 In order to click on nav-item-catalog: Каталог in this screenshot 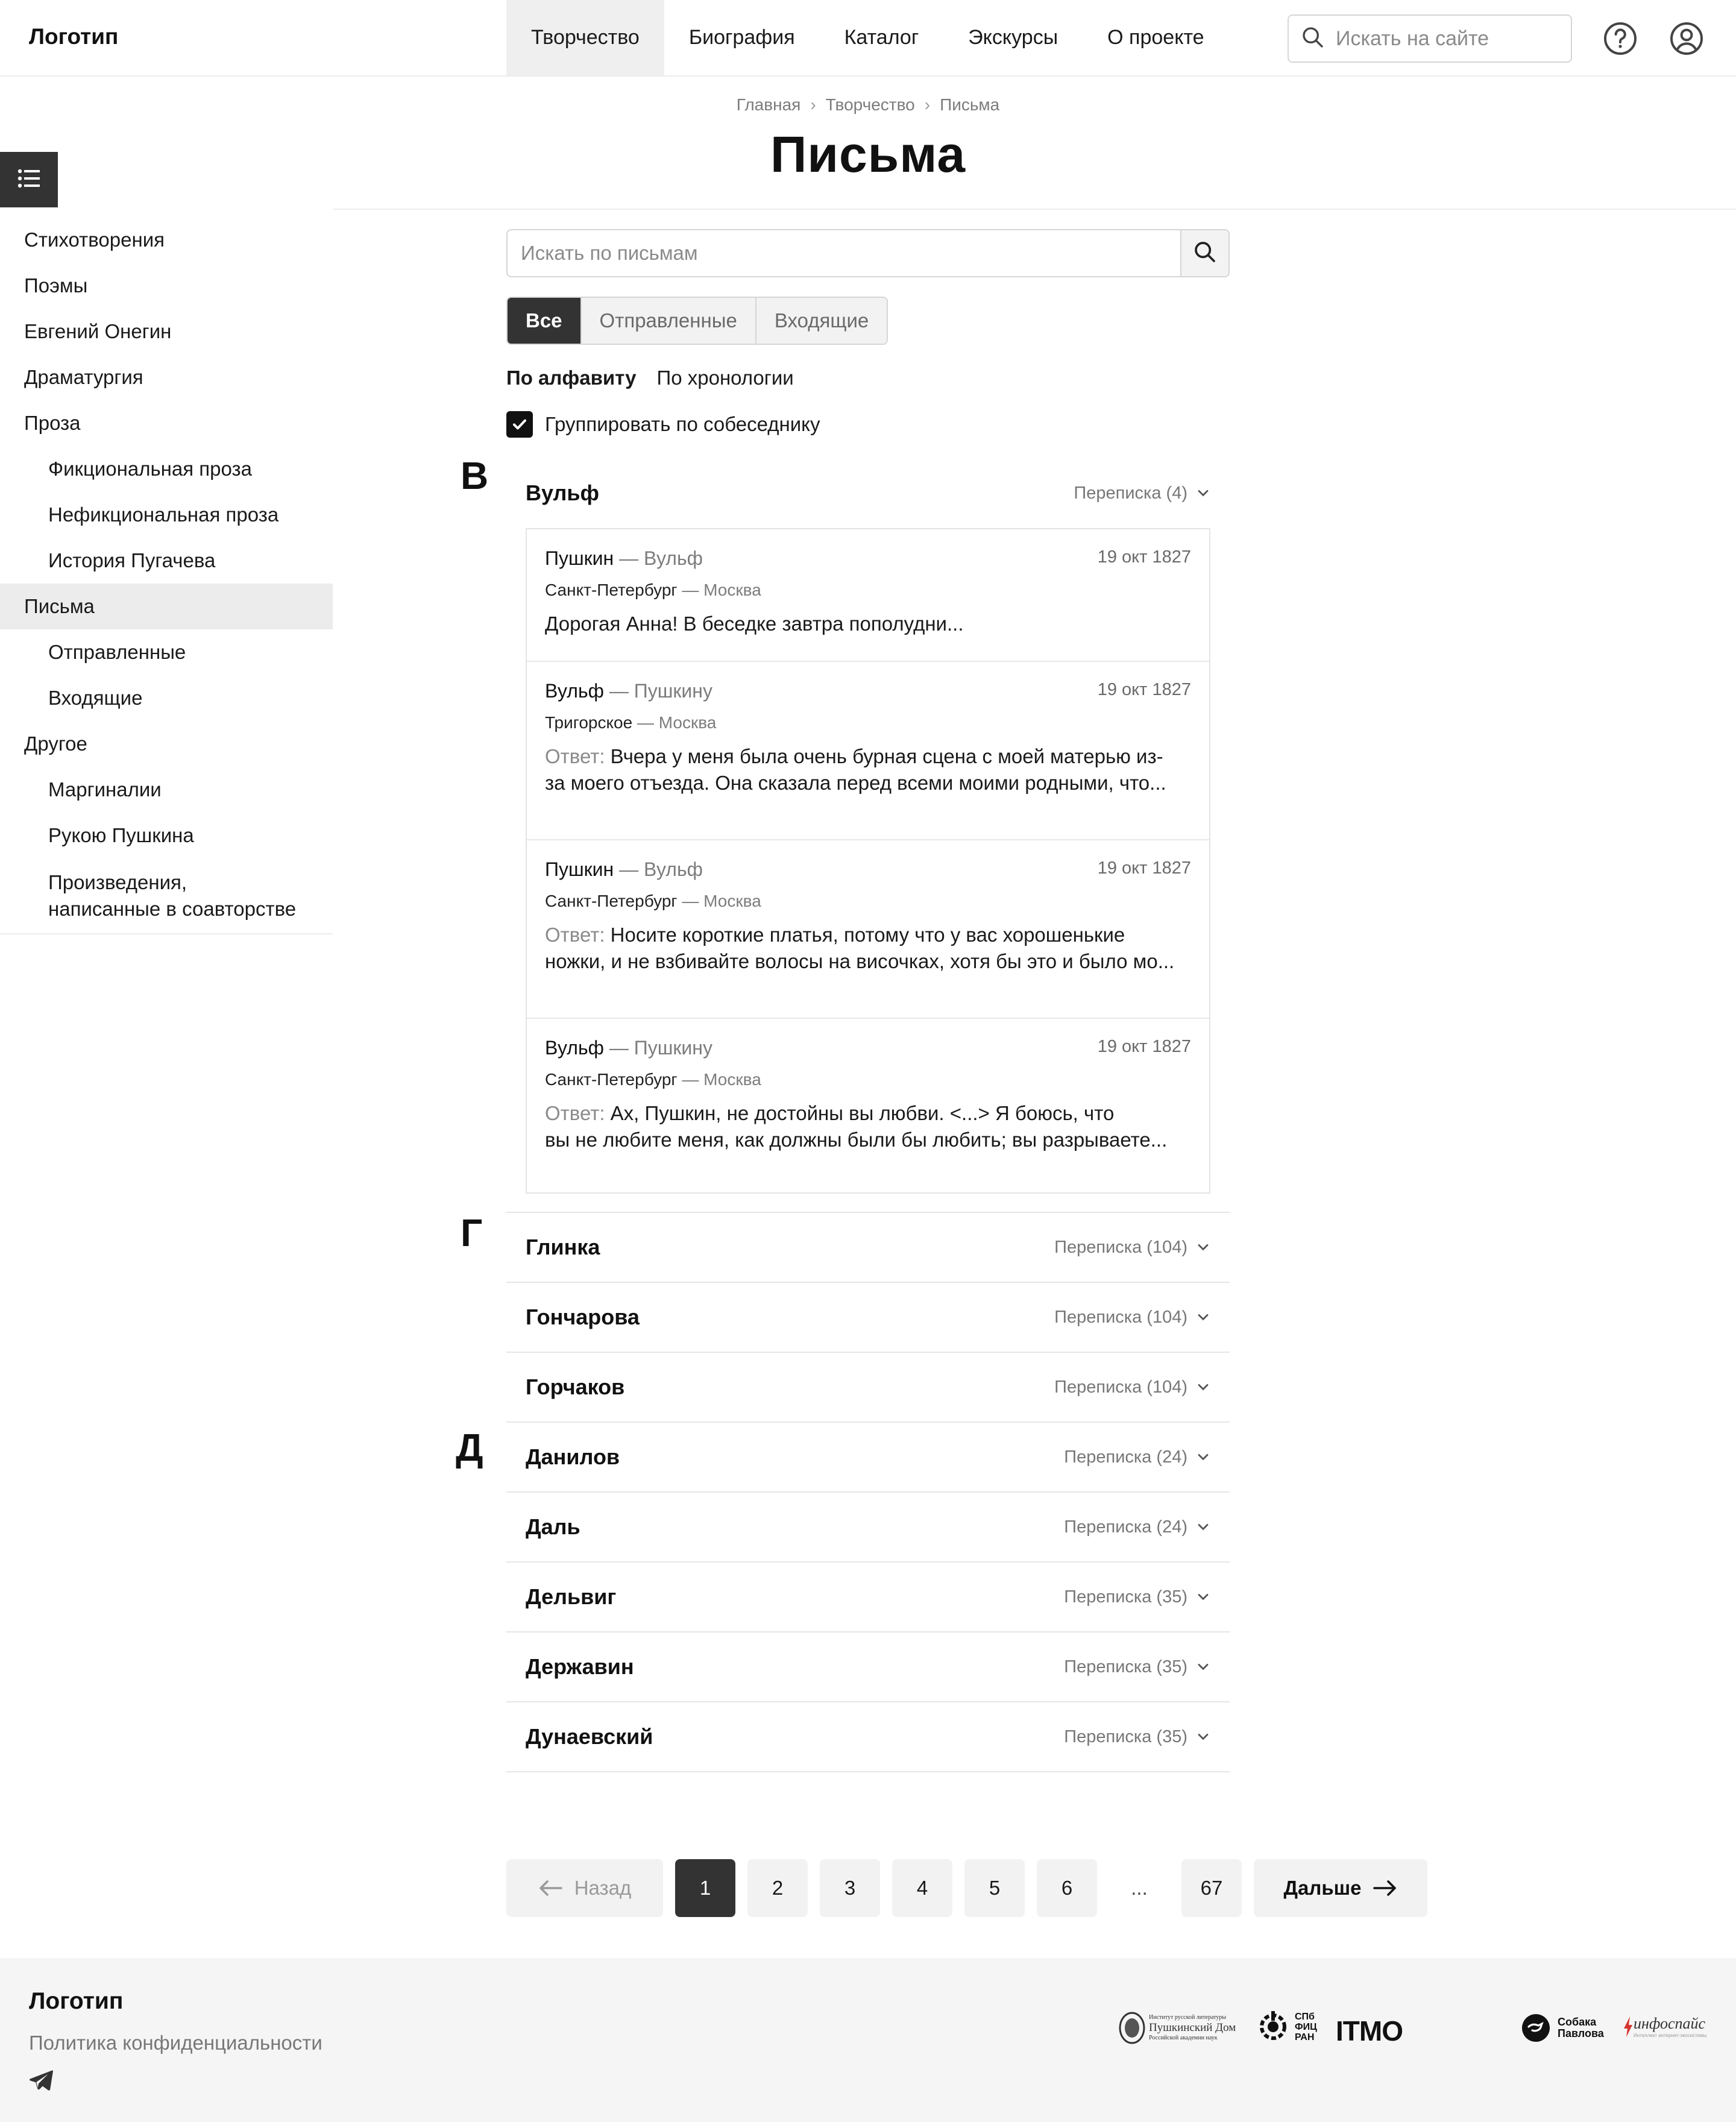, I will do `click(882, 37)`.